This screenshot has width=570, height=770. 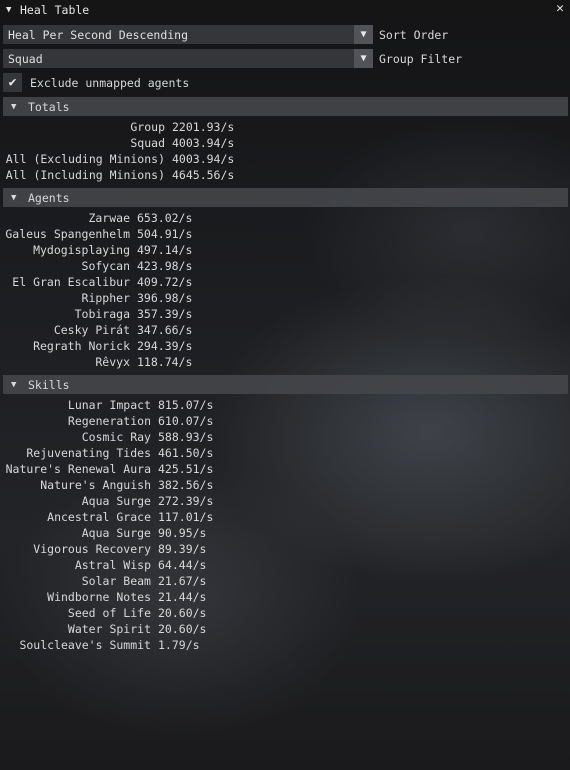 I want to click on agents-header: ▼ Agents, so click(x=285, y=197).